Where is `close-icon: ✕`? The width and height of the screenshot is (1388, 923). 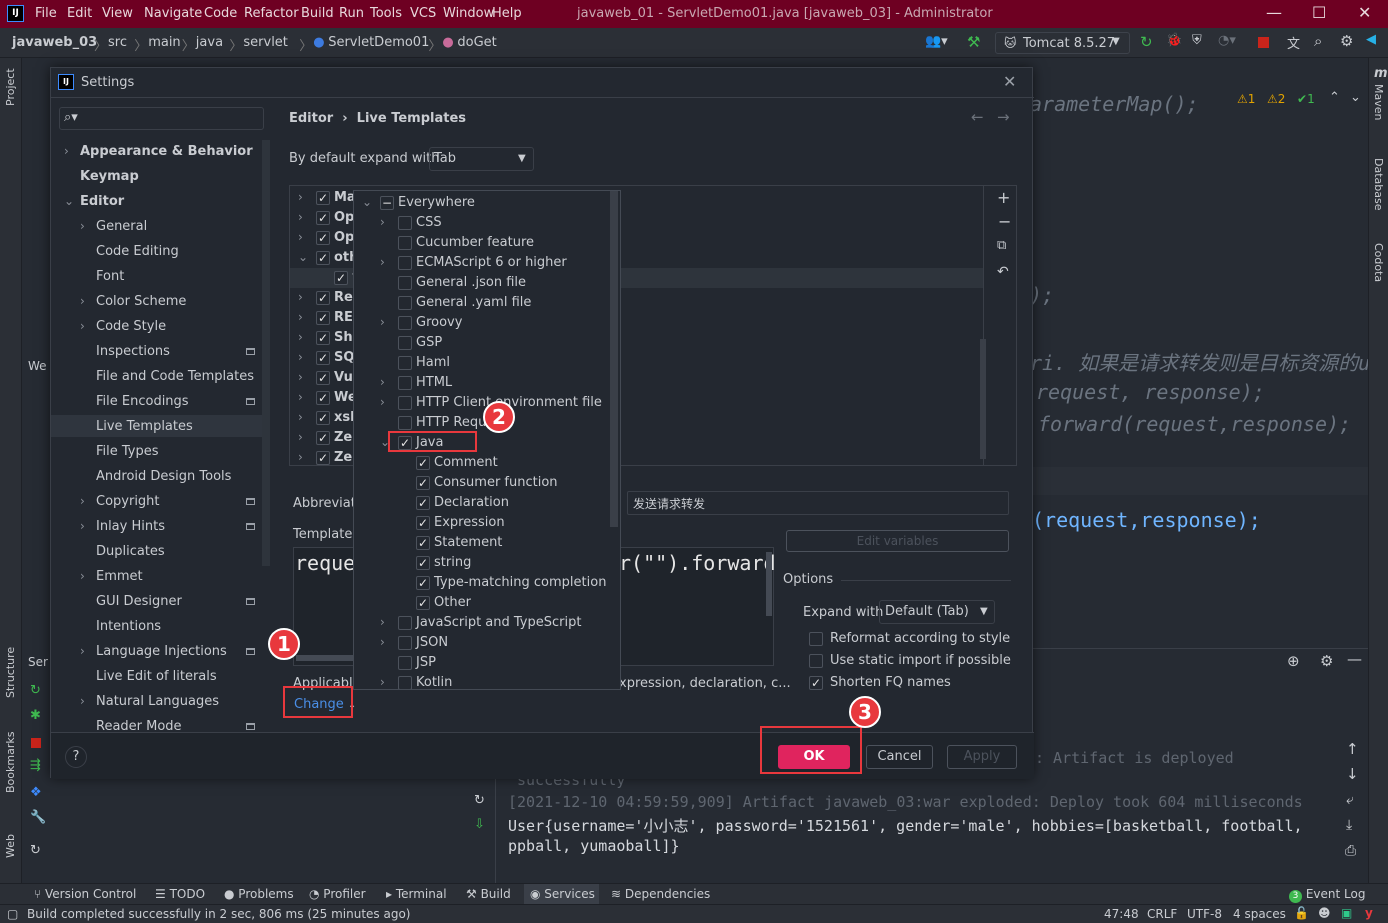
close-icon: ✕ is located at coordinates (1009, 81).